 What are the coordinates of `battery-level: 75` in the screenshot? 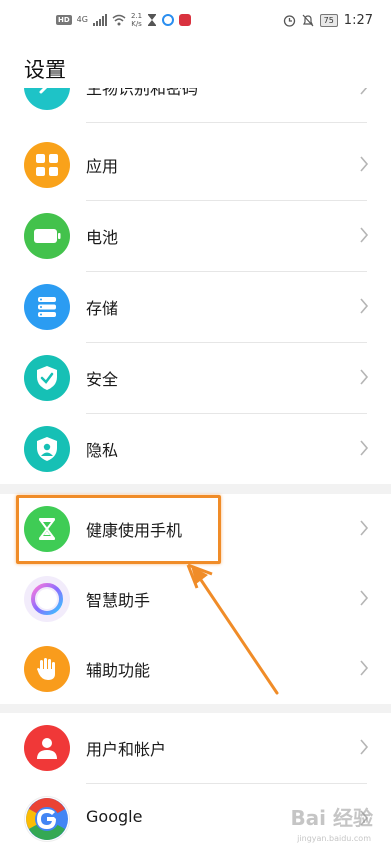 It's located at (328, 20).